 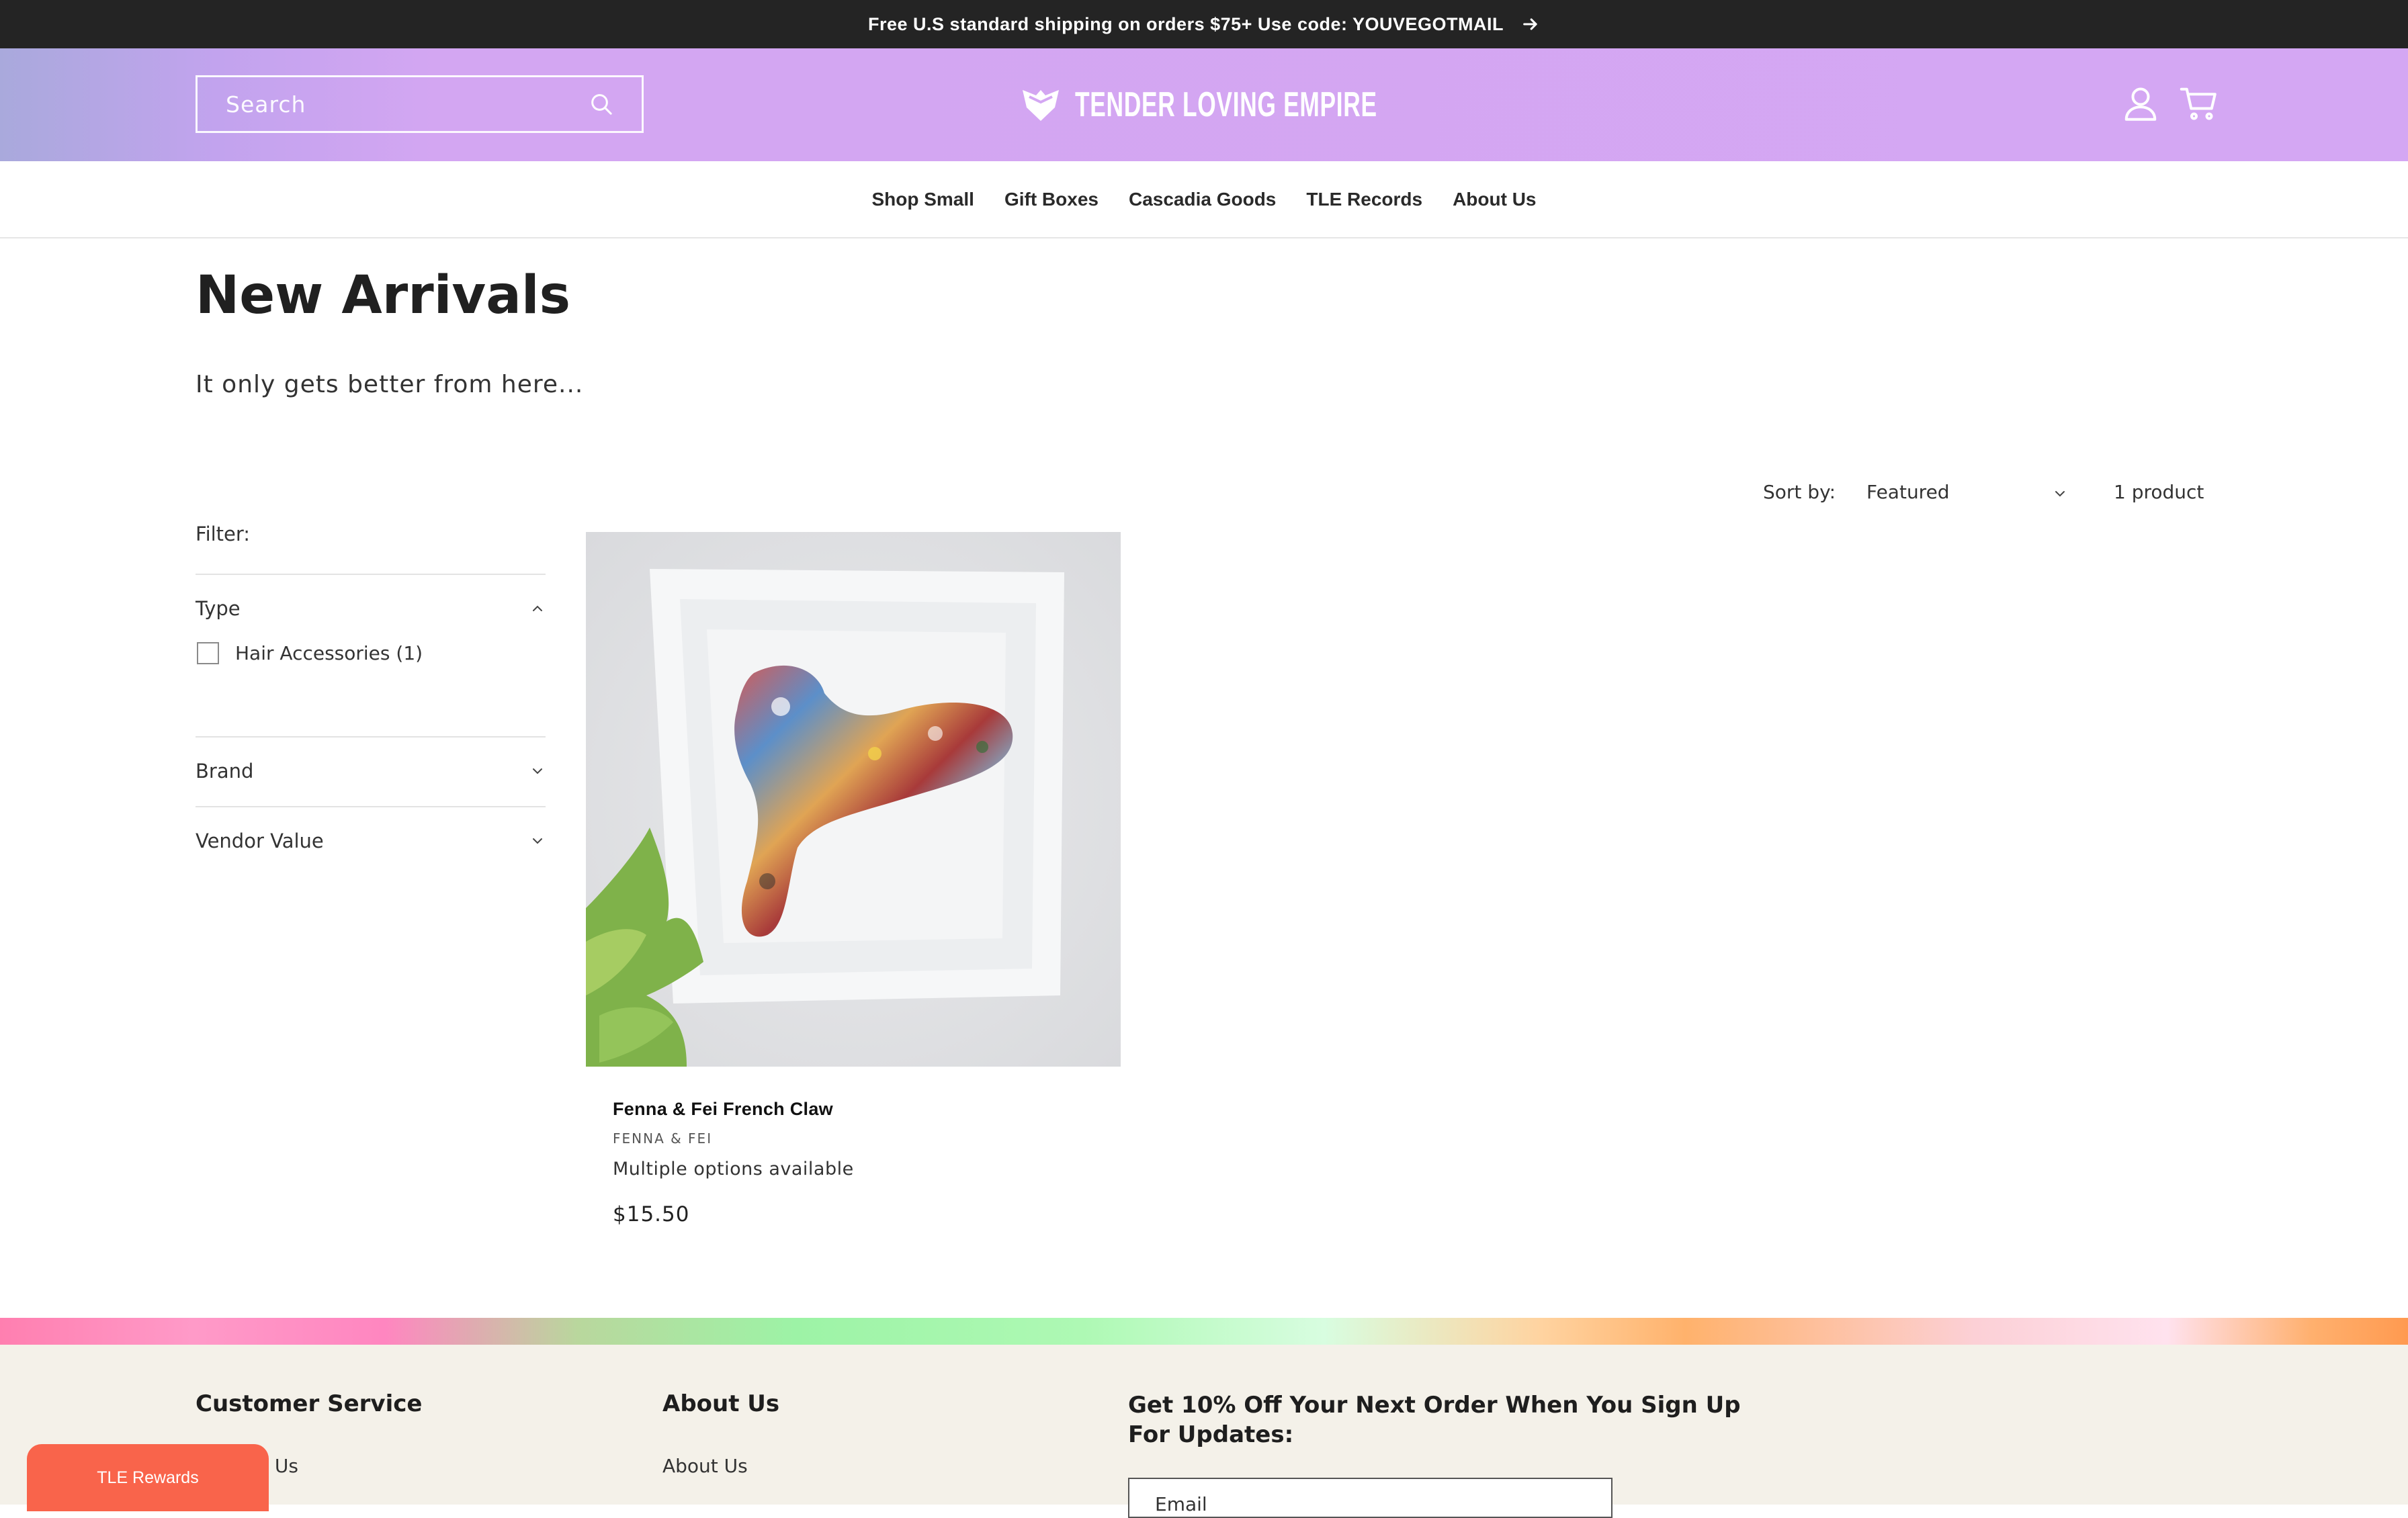 What do you see at coordinates (218, 608) in the screenshot?
I see `facet-type-label: Type` at bounding box center [218, 608].